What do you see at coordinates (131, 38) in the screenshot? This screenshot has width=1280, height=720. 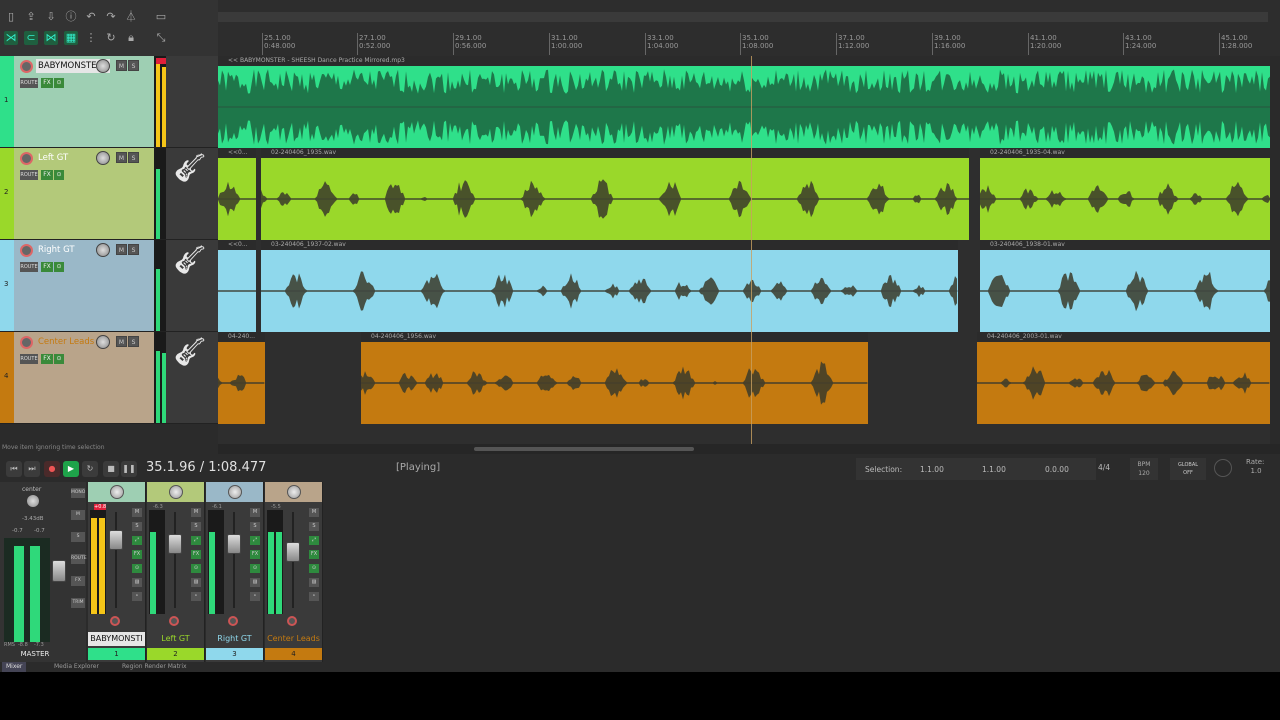 I see `lock-icon: 🔒︎` at bounding box center [131, 38].